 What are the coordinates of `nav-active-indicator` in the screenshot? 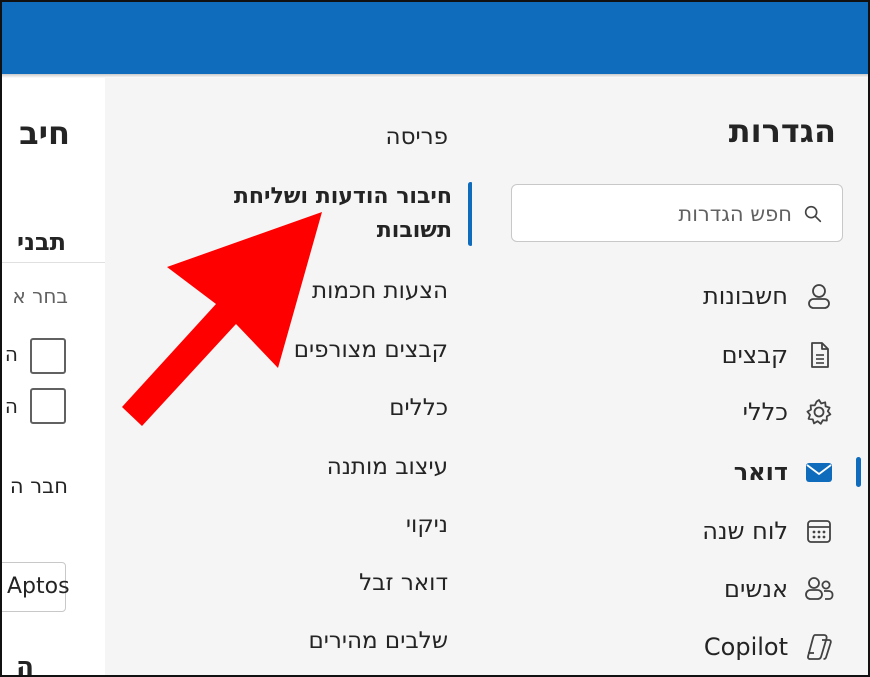 It's located at (858, 472).